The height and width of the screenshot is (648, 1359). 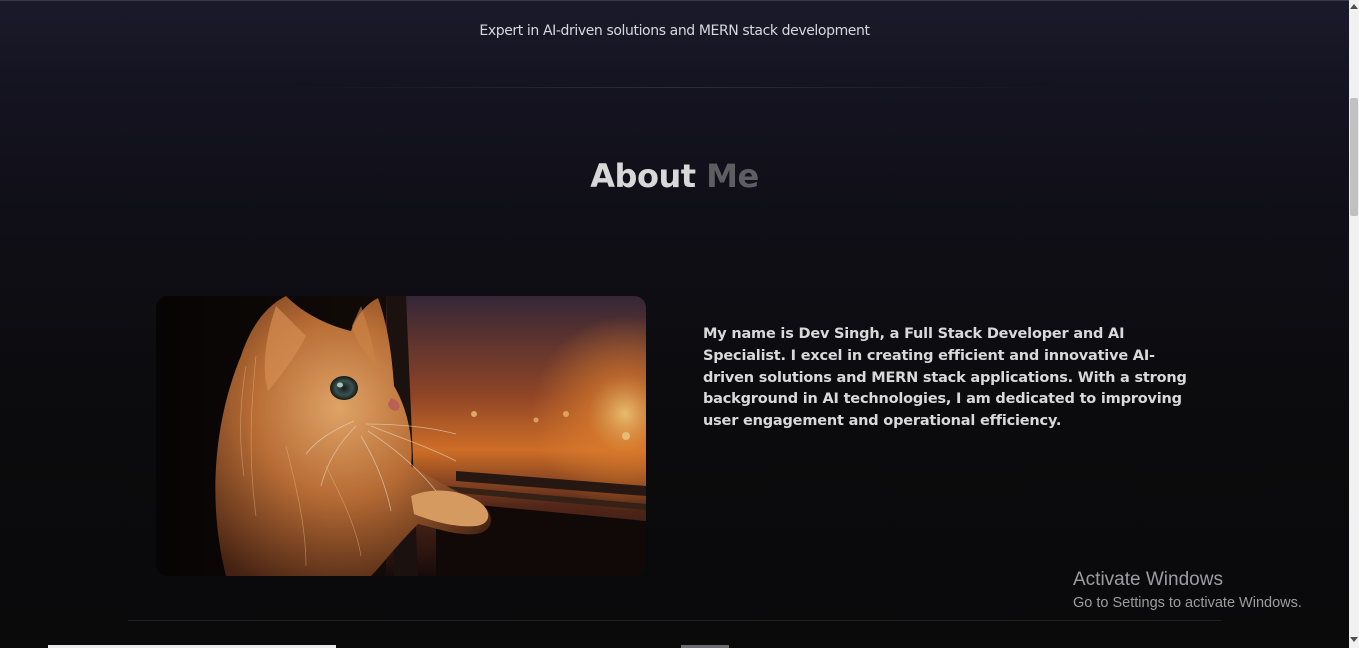 I want to click on scroll-up-arrow-icon, so click(x=1354, y=6).